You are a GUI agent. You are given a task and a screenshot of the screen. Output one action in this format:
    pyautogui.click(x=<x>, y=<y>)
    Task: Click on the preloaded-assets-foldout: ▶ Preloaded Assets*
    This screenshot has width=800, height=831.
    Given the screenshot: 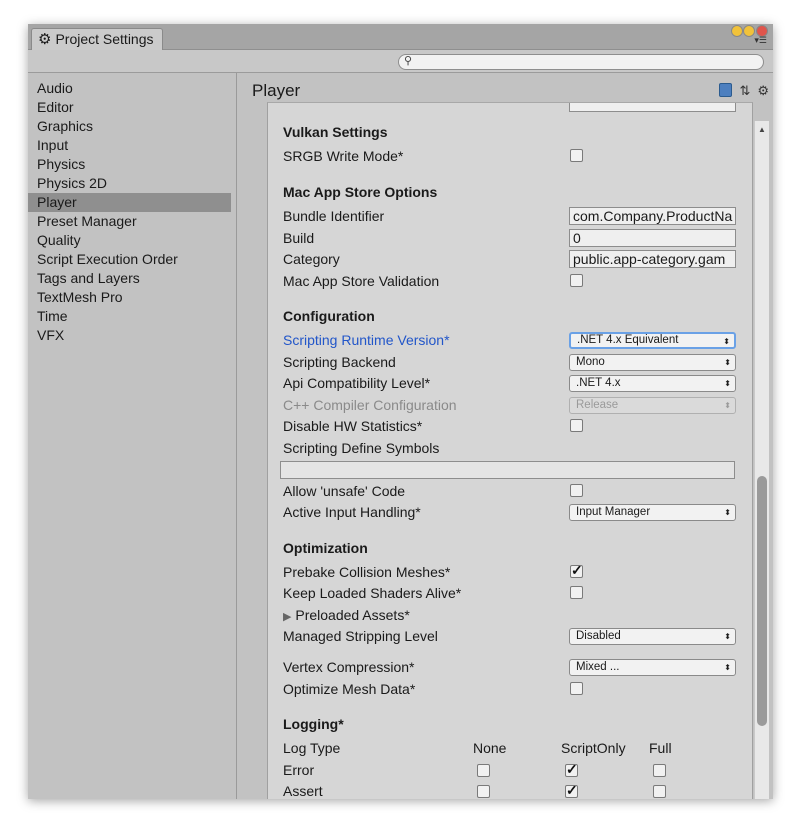 What is the action you would take?
    pyautogui.click(x=346, y=616)
    